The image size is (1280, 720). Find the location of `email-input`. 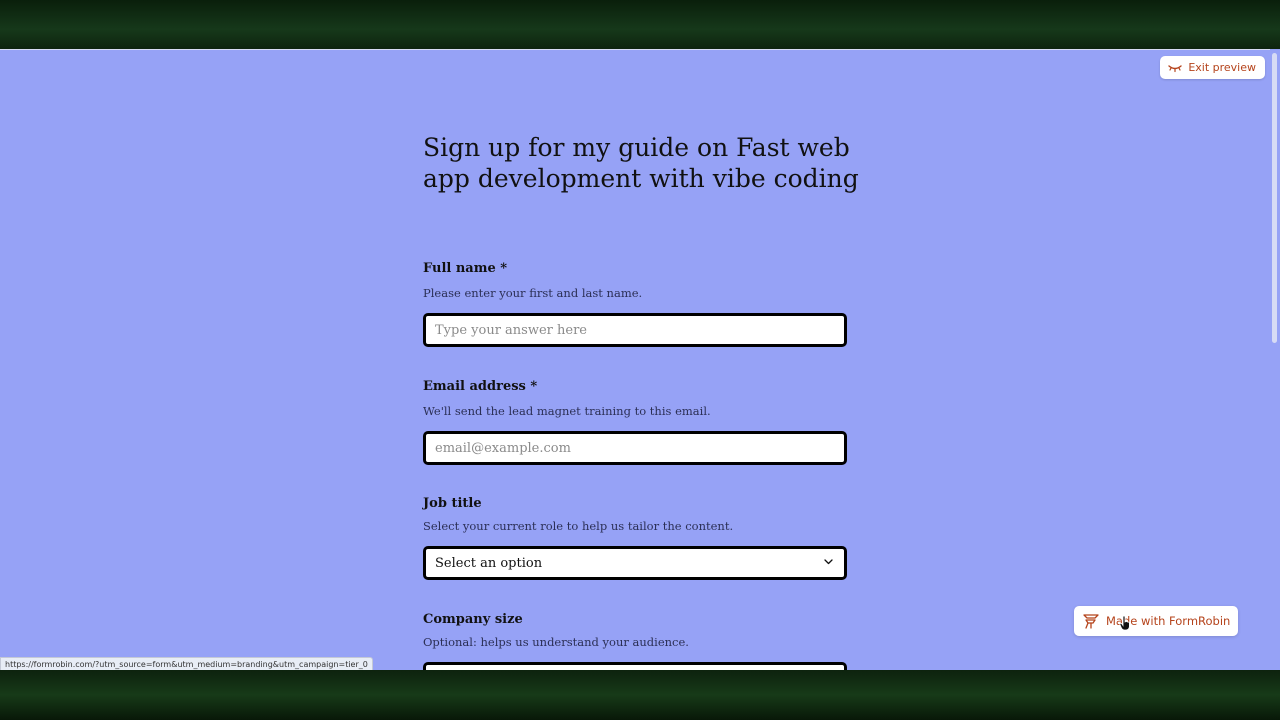

email-input is located at coordinates (635, 448).